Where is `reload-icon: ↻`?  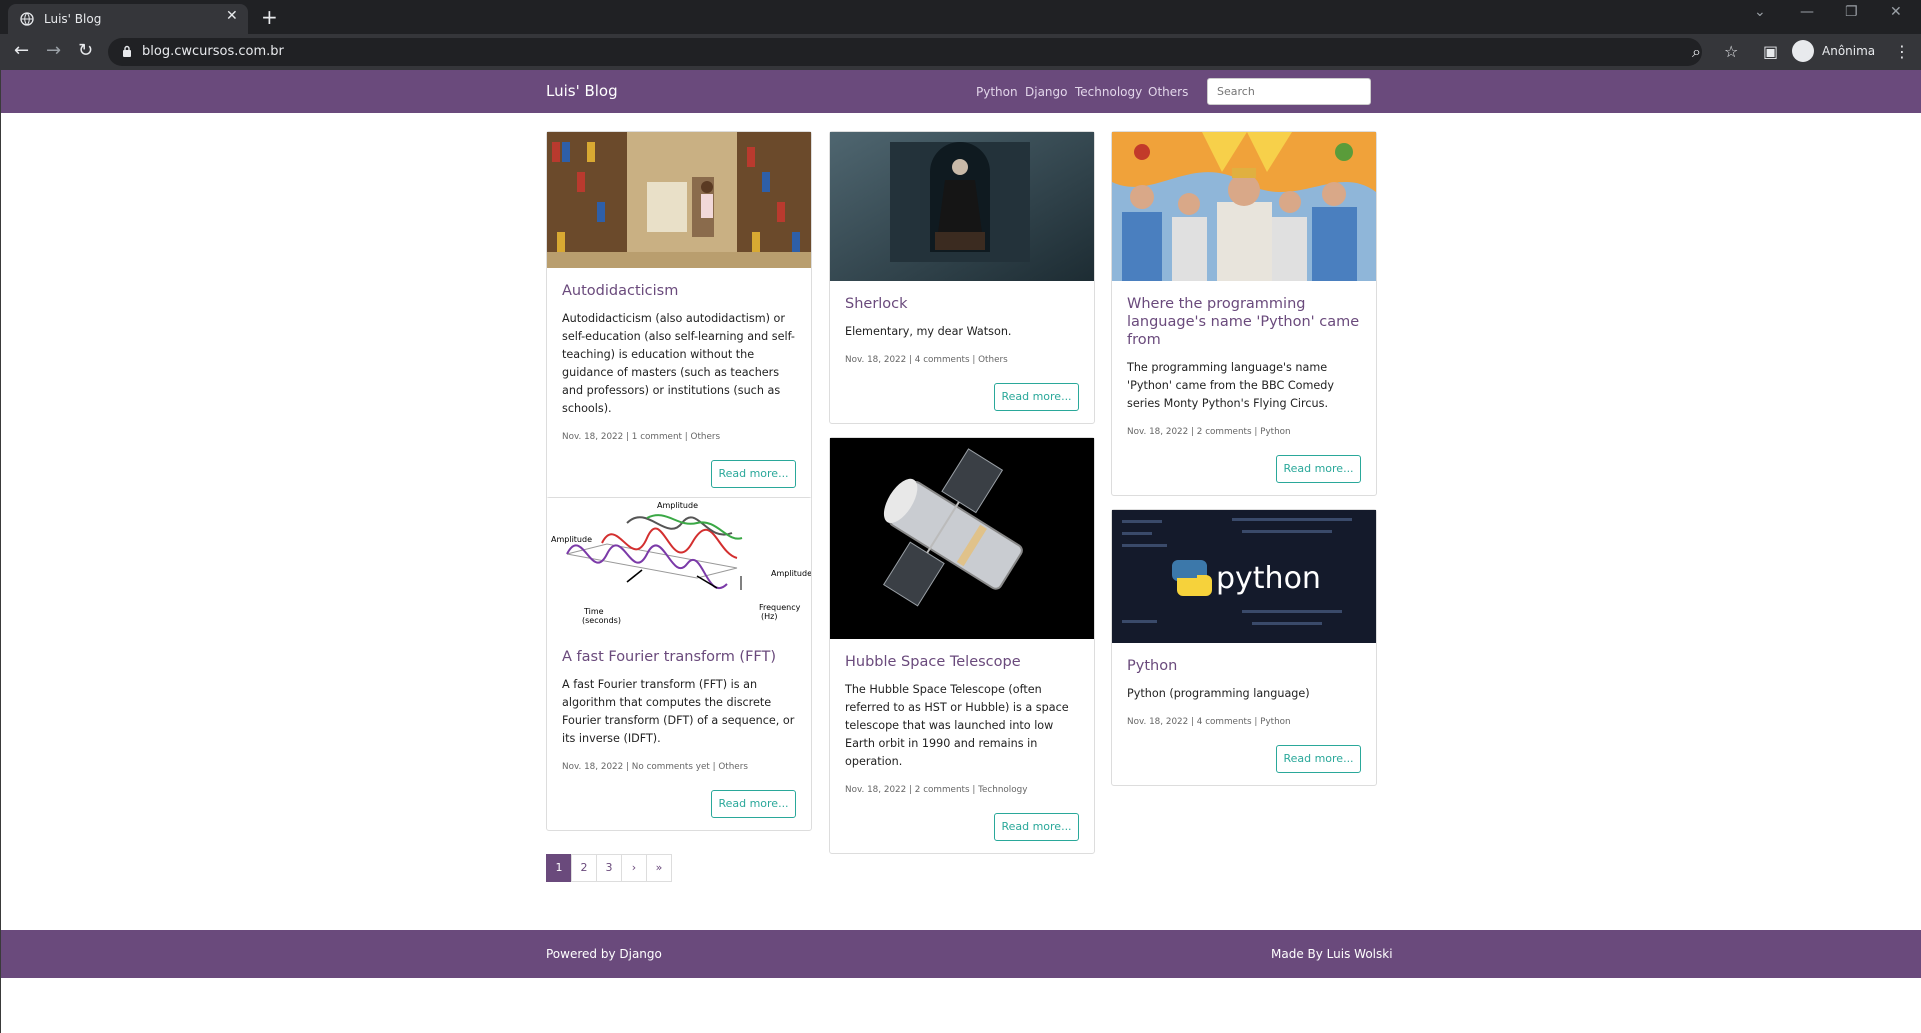
reload-icon: ↻ is located at coordinates (85, 51).